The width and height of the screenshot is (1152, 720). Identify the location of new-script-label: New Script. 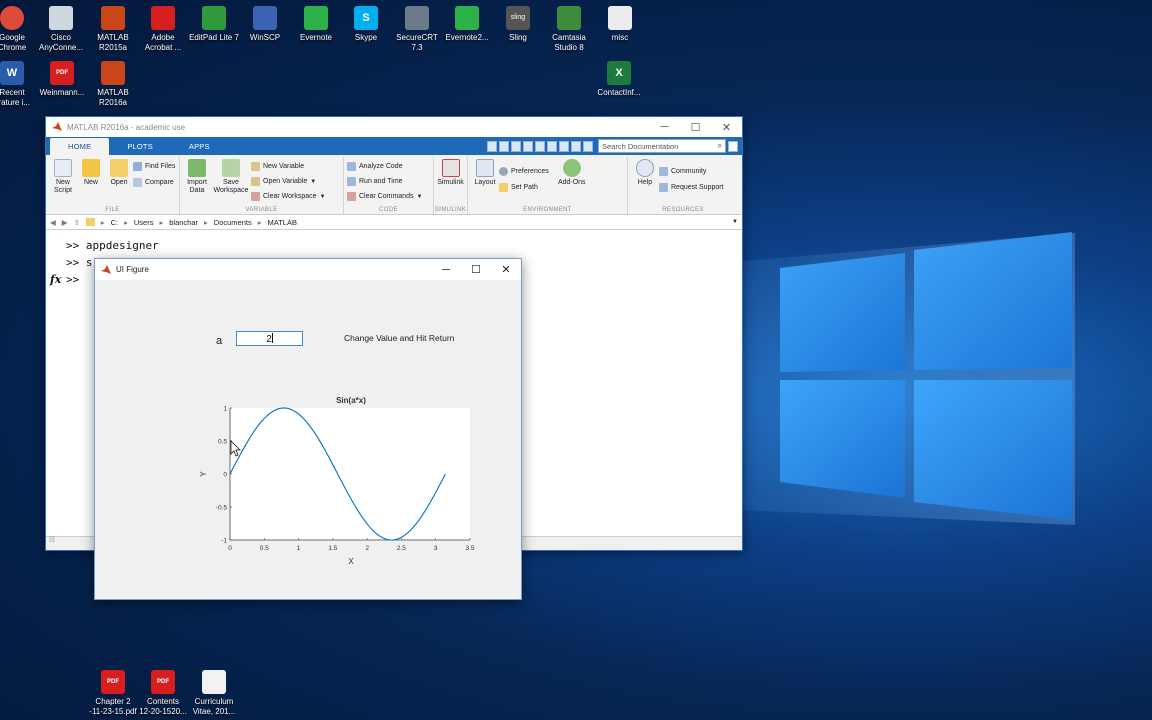
(63, 186).